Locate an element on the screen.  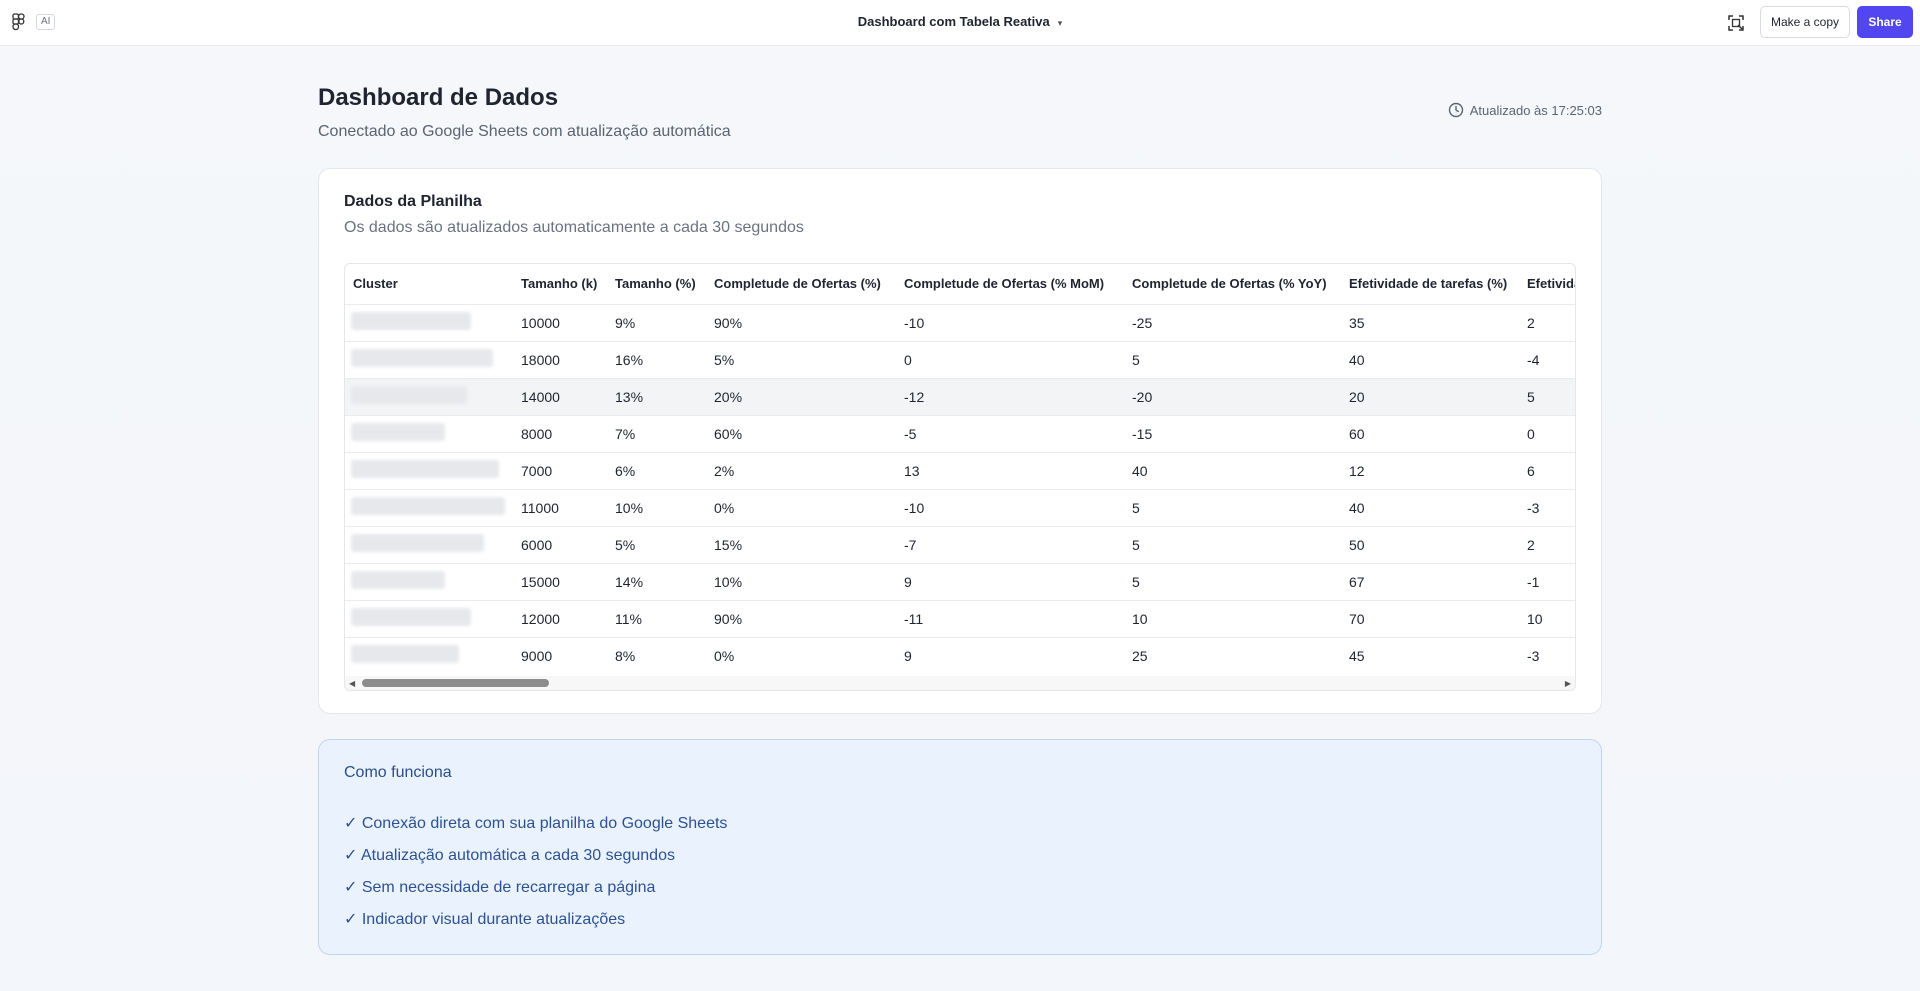
chevron-down-icon: ▾ is located at coordinates (1060, 23).